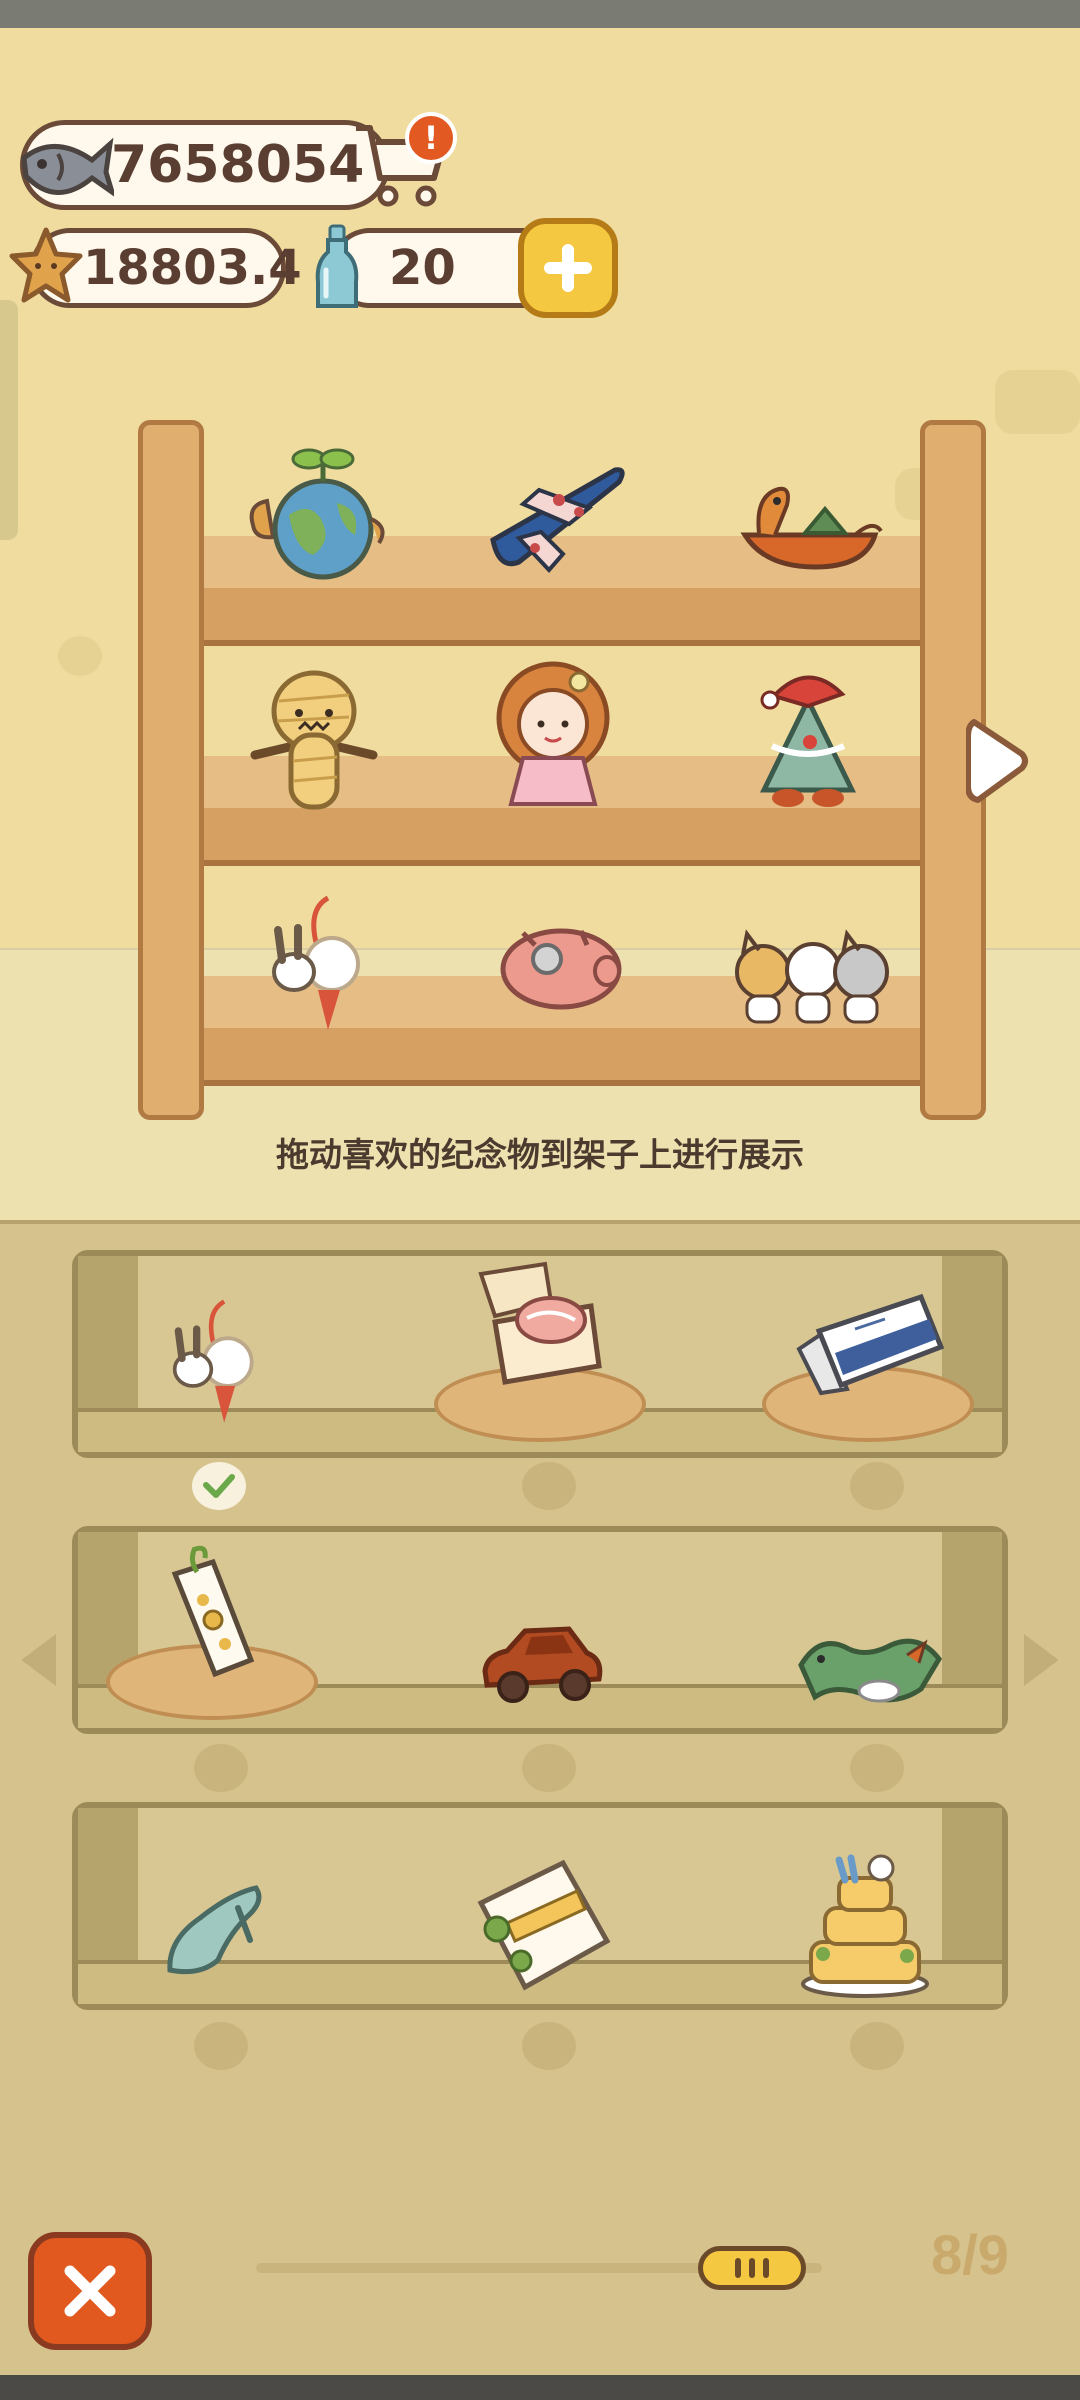 The image size is (1080, 2400). What do you see at coordinates (970, 2254) in the screenshot?
I see `page-indicator: 8/9` at bounding box center [970, 2254].